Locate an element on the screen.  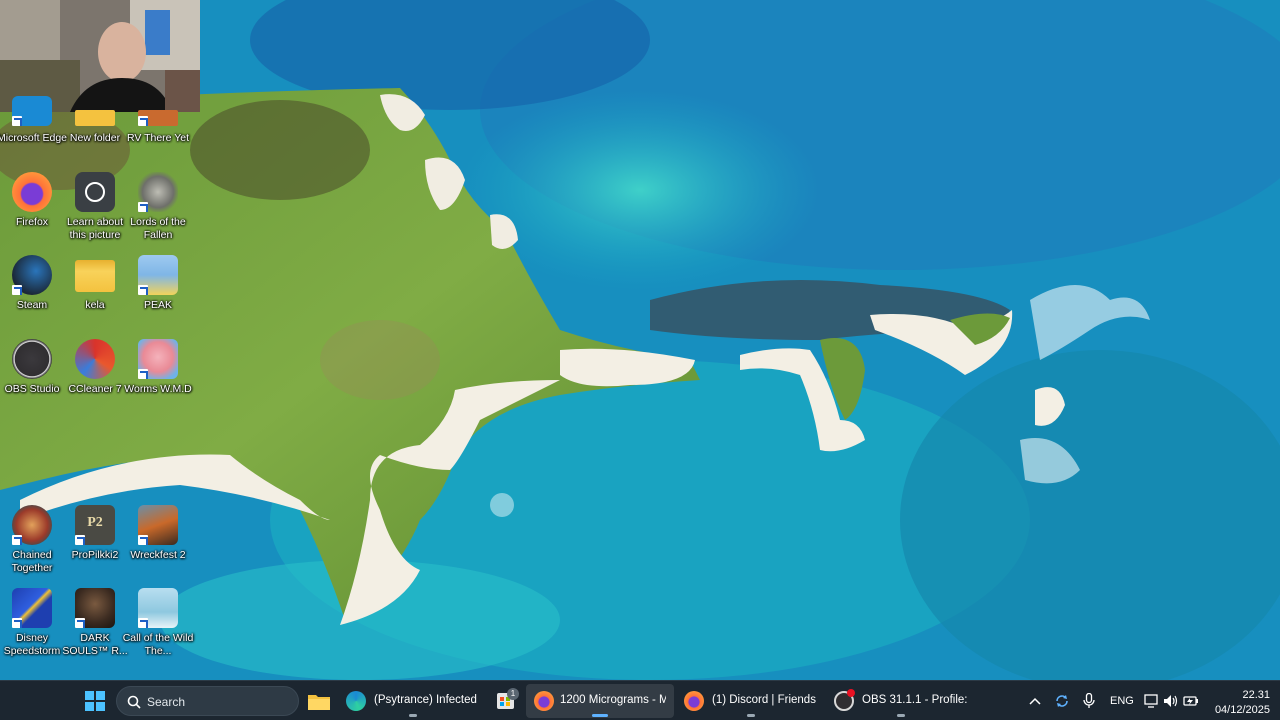
desktop-icon-chained-together: Chained Together is located at coordinates (32, 545).